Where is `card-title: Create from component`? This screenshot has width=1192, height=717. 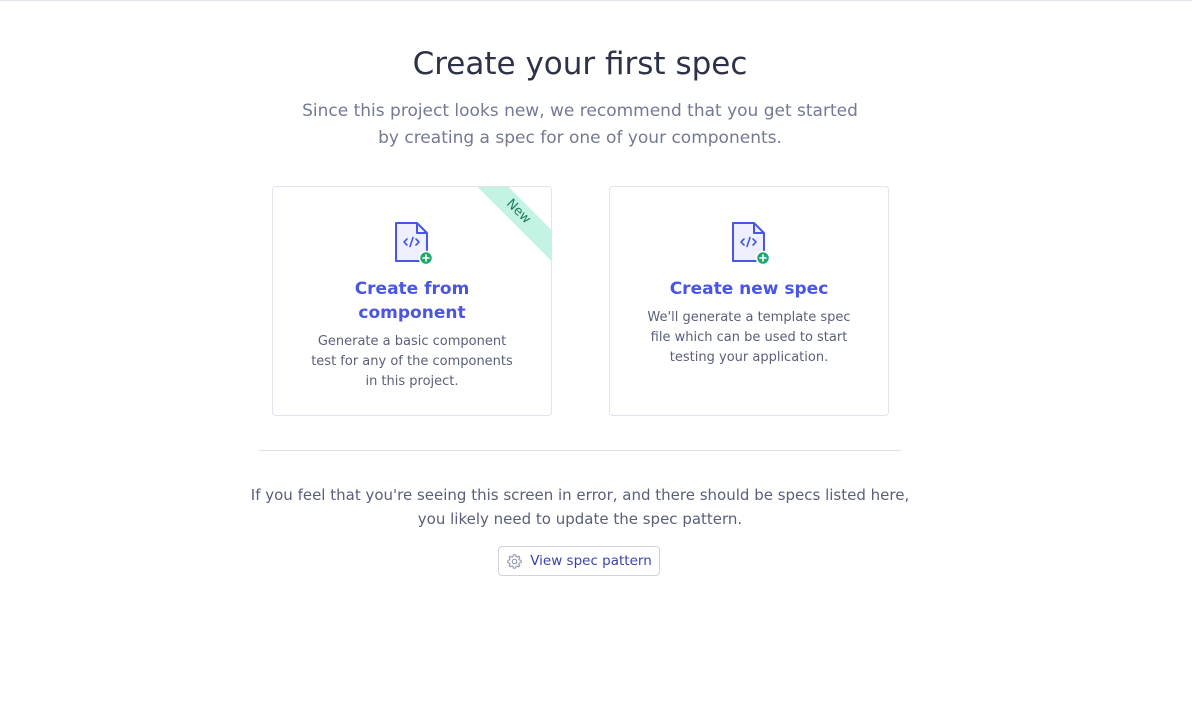 card-title: Create from component is located at coordinates (412, 301).